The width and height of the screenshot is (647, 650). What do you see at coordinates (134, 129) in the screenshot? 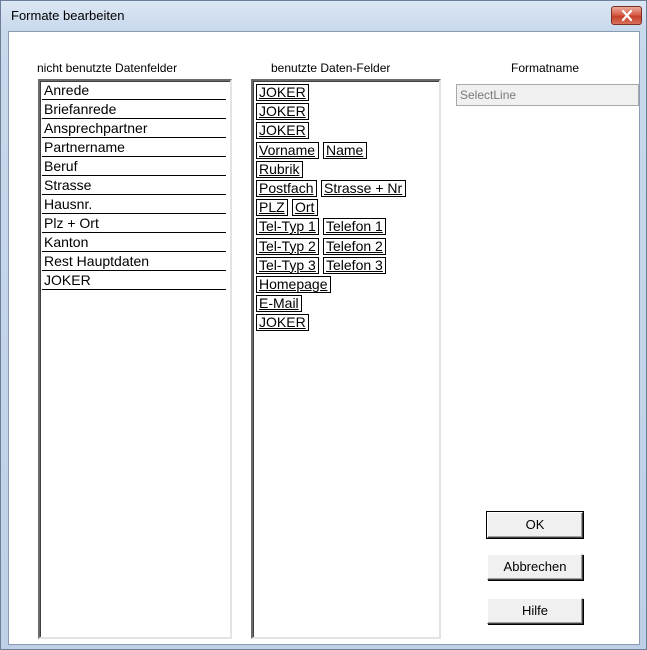
I see `unused-field-item: Ansprechpartner` at bounding box center [134, 129].